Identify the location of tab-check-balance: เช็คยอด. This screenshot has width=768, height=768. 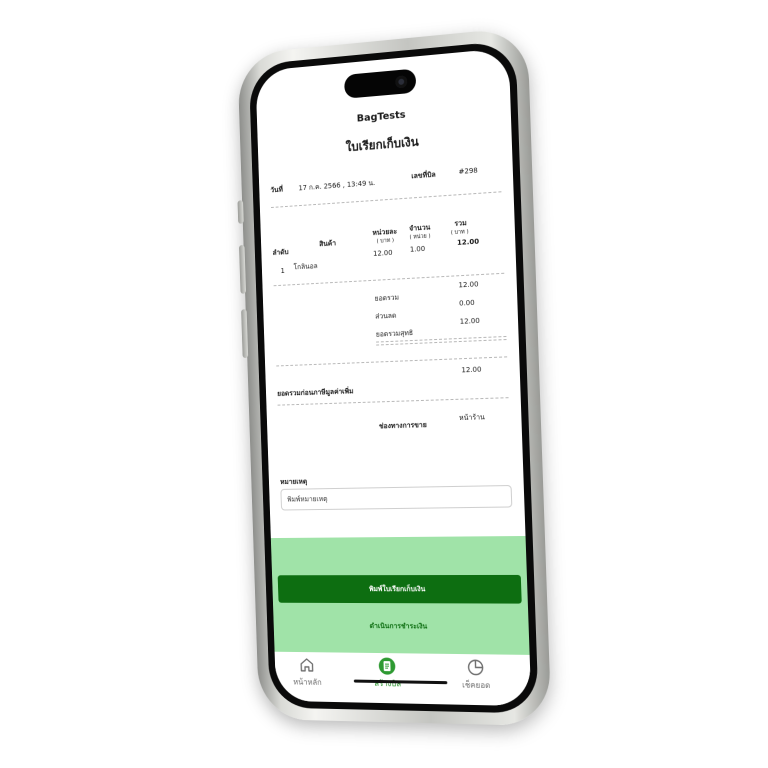
(475, 675).